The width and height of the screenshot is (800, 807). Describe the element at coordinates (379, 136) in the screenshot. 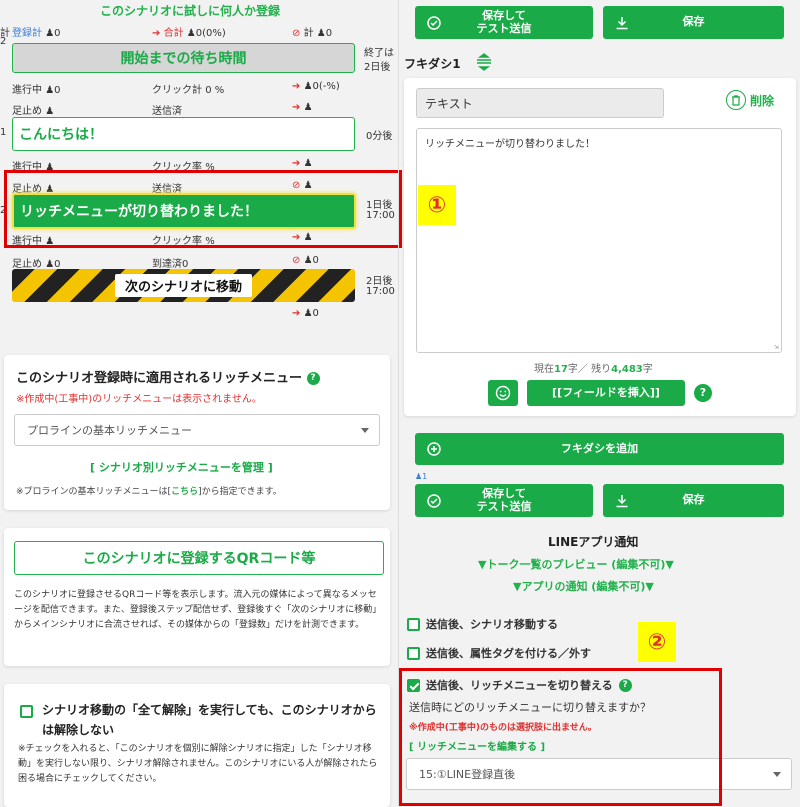

I see `message-1-timing: 0分後` at that location.